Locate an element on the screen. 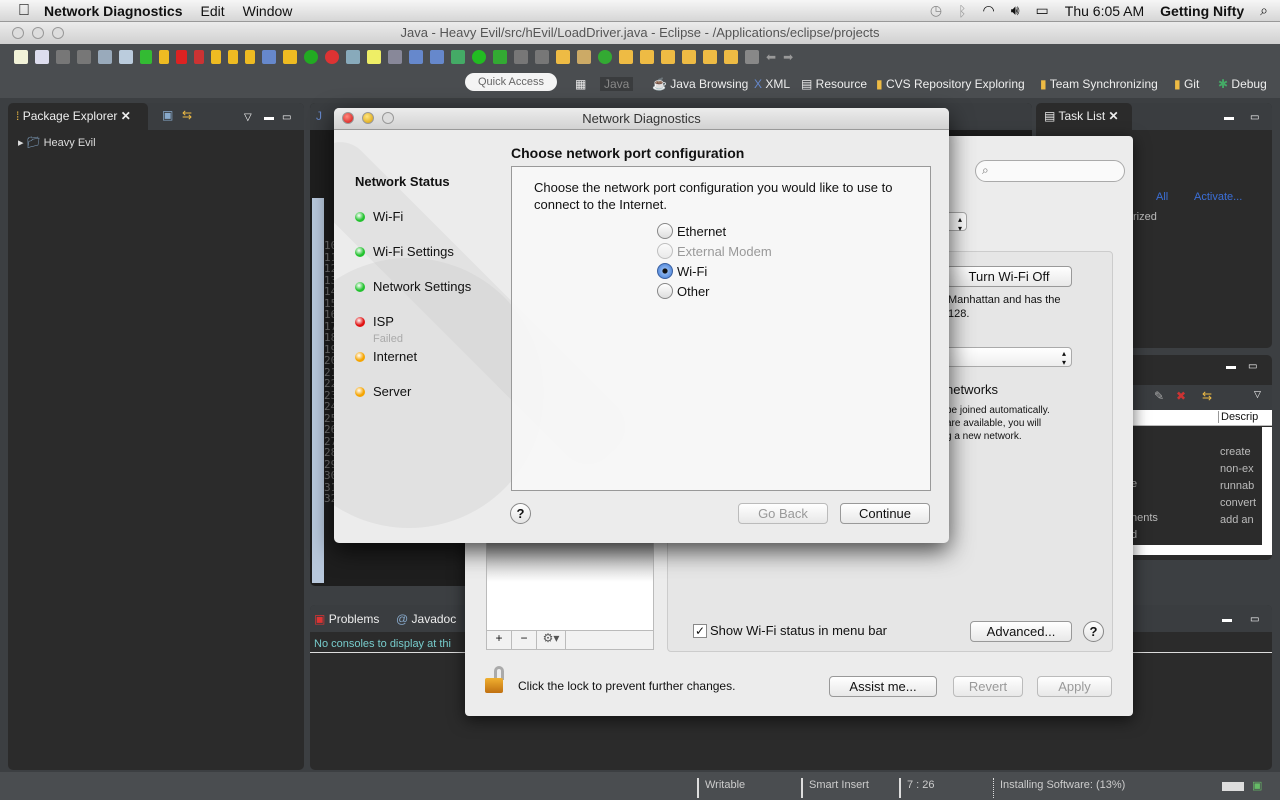 The width and height of the screenshot is (1280, 800). revert-button: Revert is located at coordinates (988, 686).